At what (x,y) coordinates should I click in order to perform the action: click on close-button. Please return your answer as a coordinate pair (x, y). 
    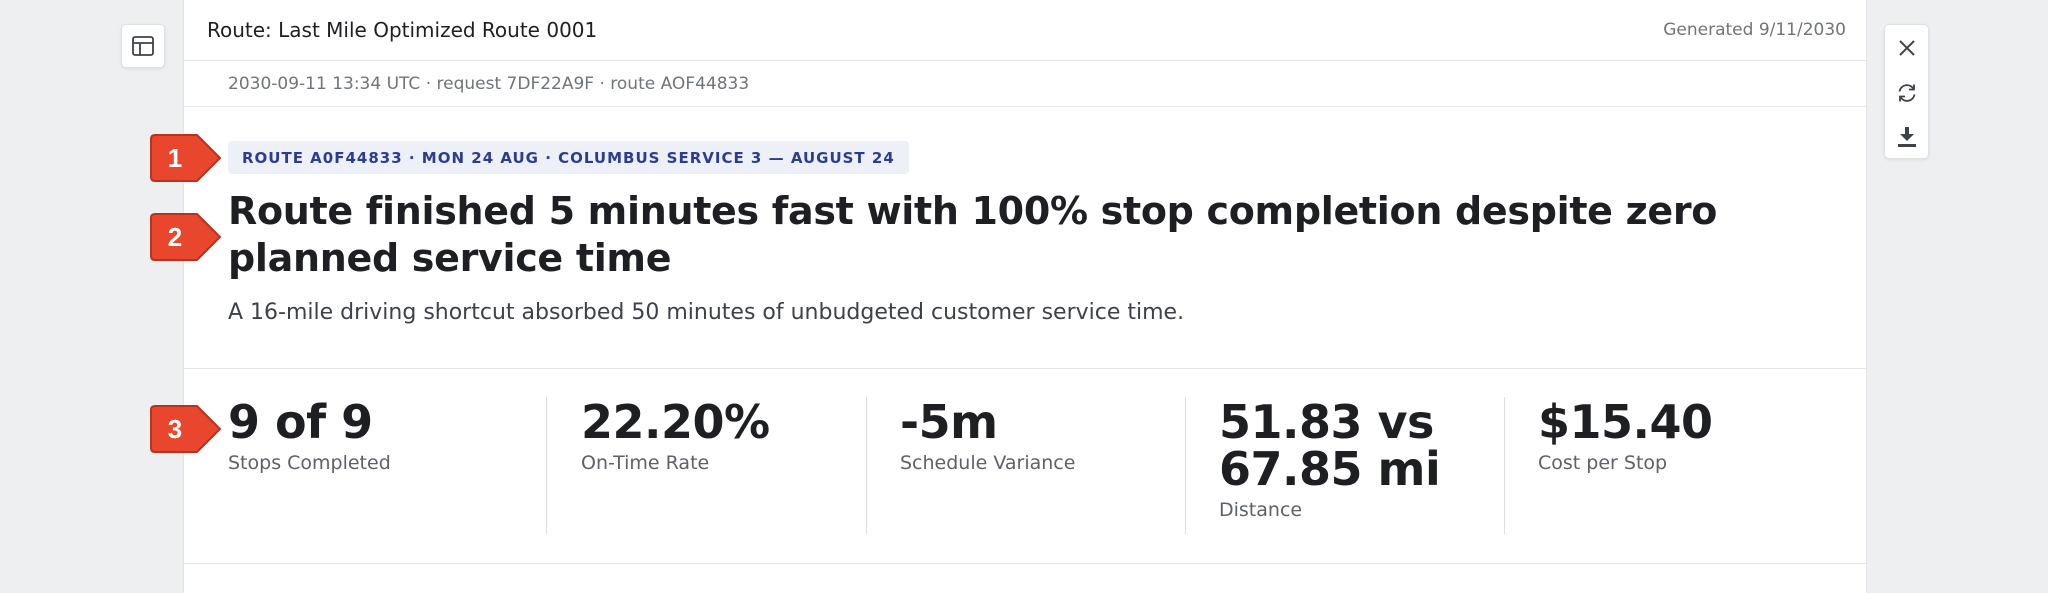
    Looking at the image, I should click on (1906, 48).